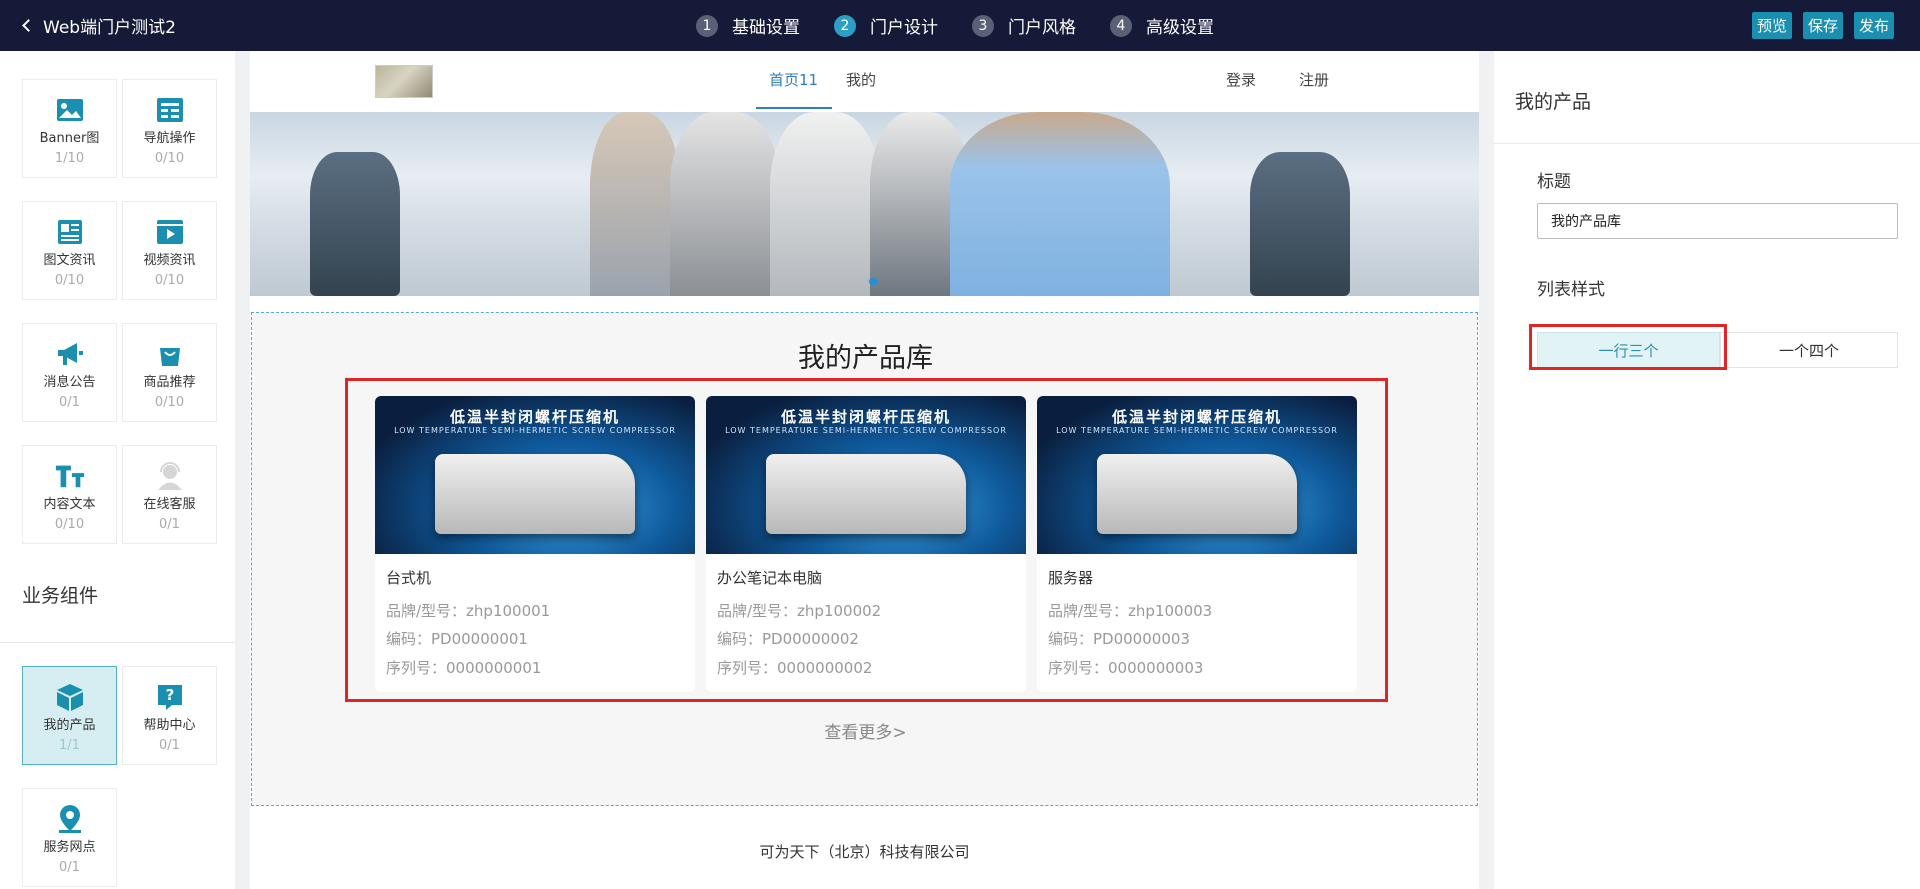 This screenshot has height=889, width=1920. What do you see at coordinates (1717, 221) in the screenshot?
I see `title-input: 我的产品库` at bounding box center [1717, 221].